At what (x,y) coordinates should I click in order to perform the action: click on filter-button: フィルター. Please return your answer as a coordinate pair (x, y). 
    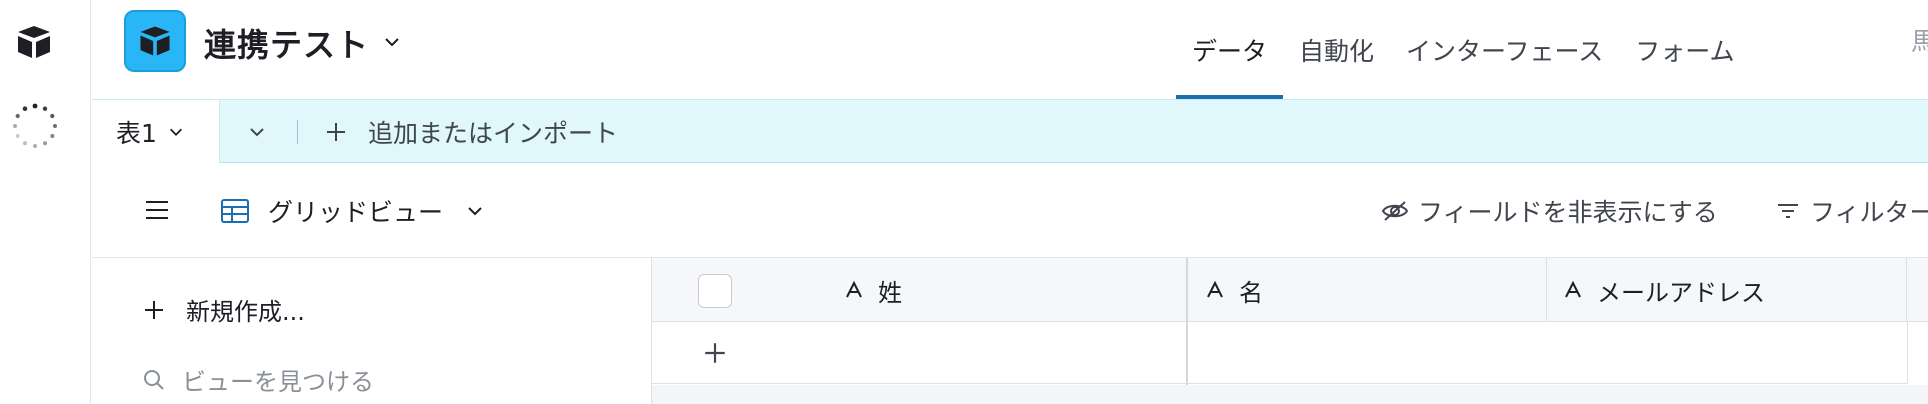
    Looking at the image, I should click on (1852, 211).